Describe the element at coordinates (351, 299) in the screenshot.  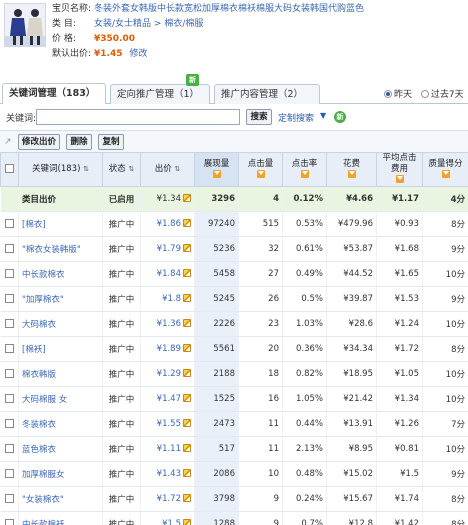
I see `cost-cell: ¥39.87` at that location.